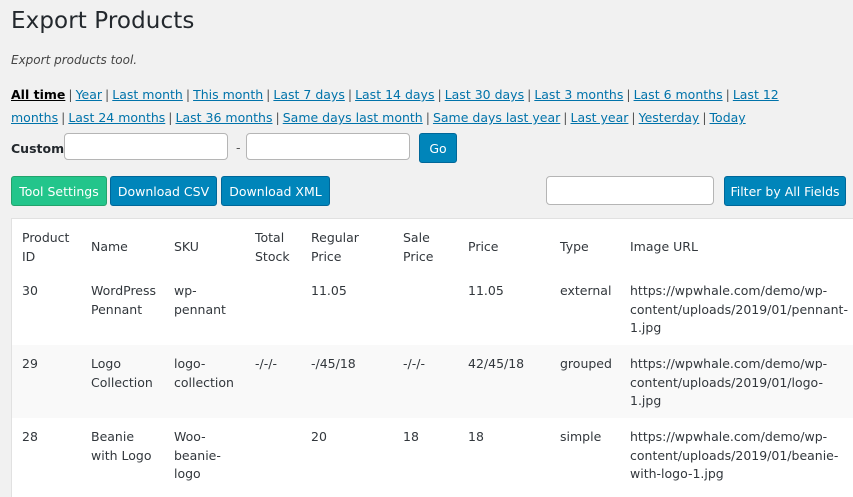  Describe the element at coordinates (117, 309) in the screenshot. I see `cell-name-line: Pennant` at that location.